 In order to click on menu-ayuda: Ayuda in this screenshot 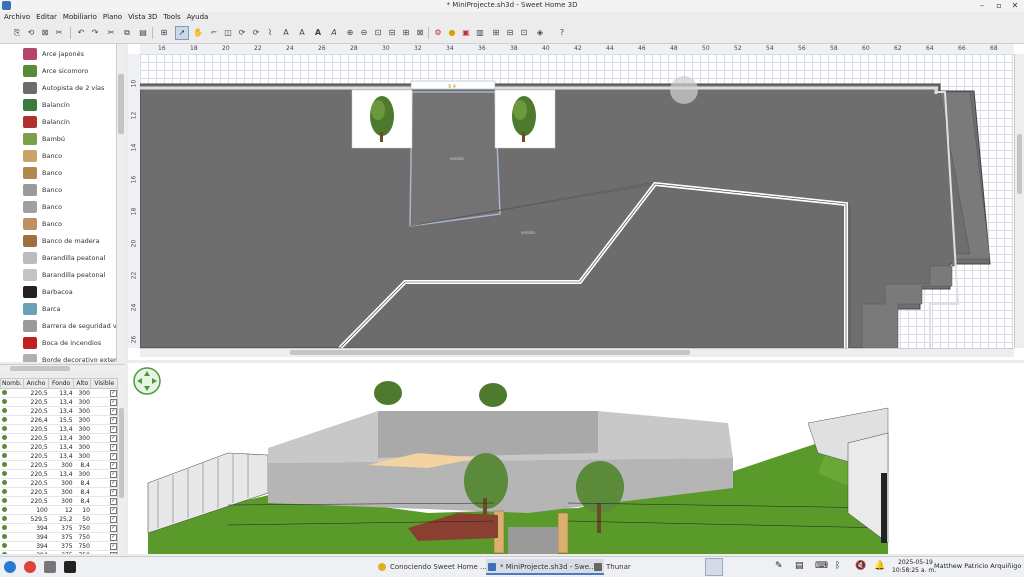, I will do `click(198, 17)`.